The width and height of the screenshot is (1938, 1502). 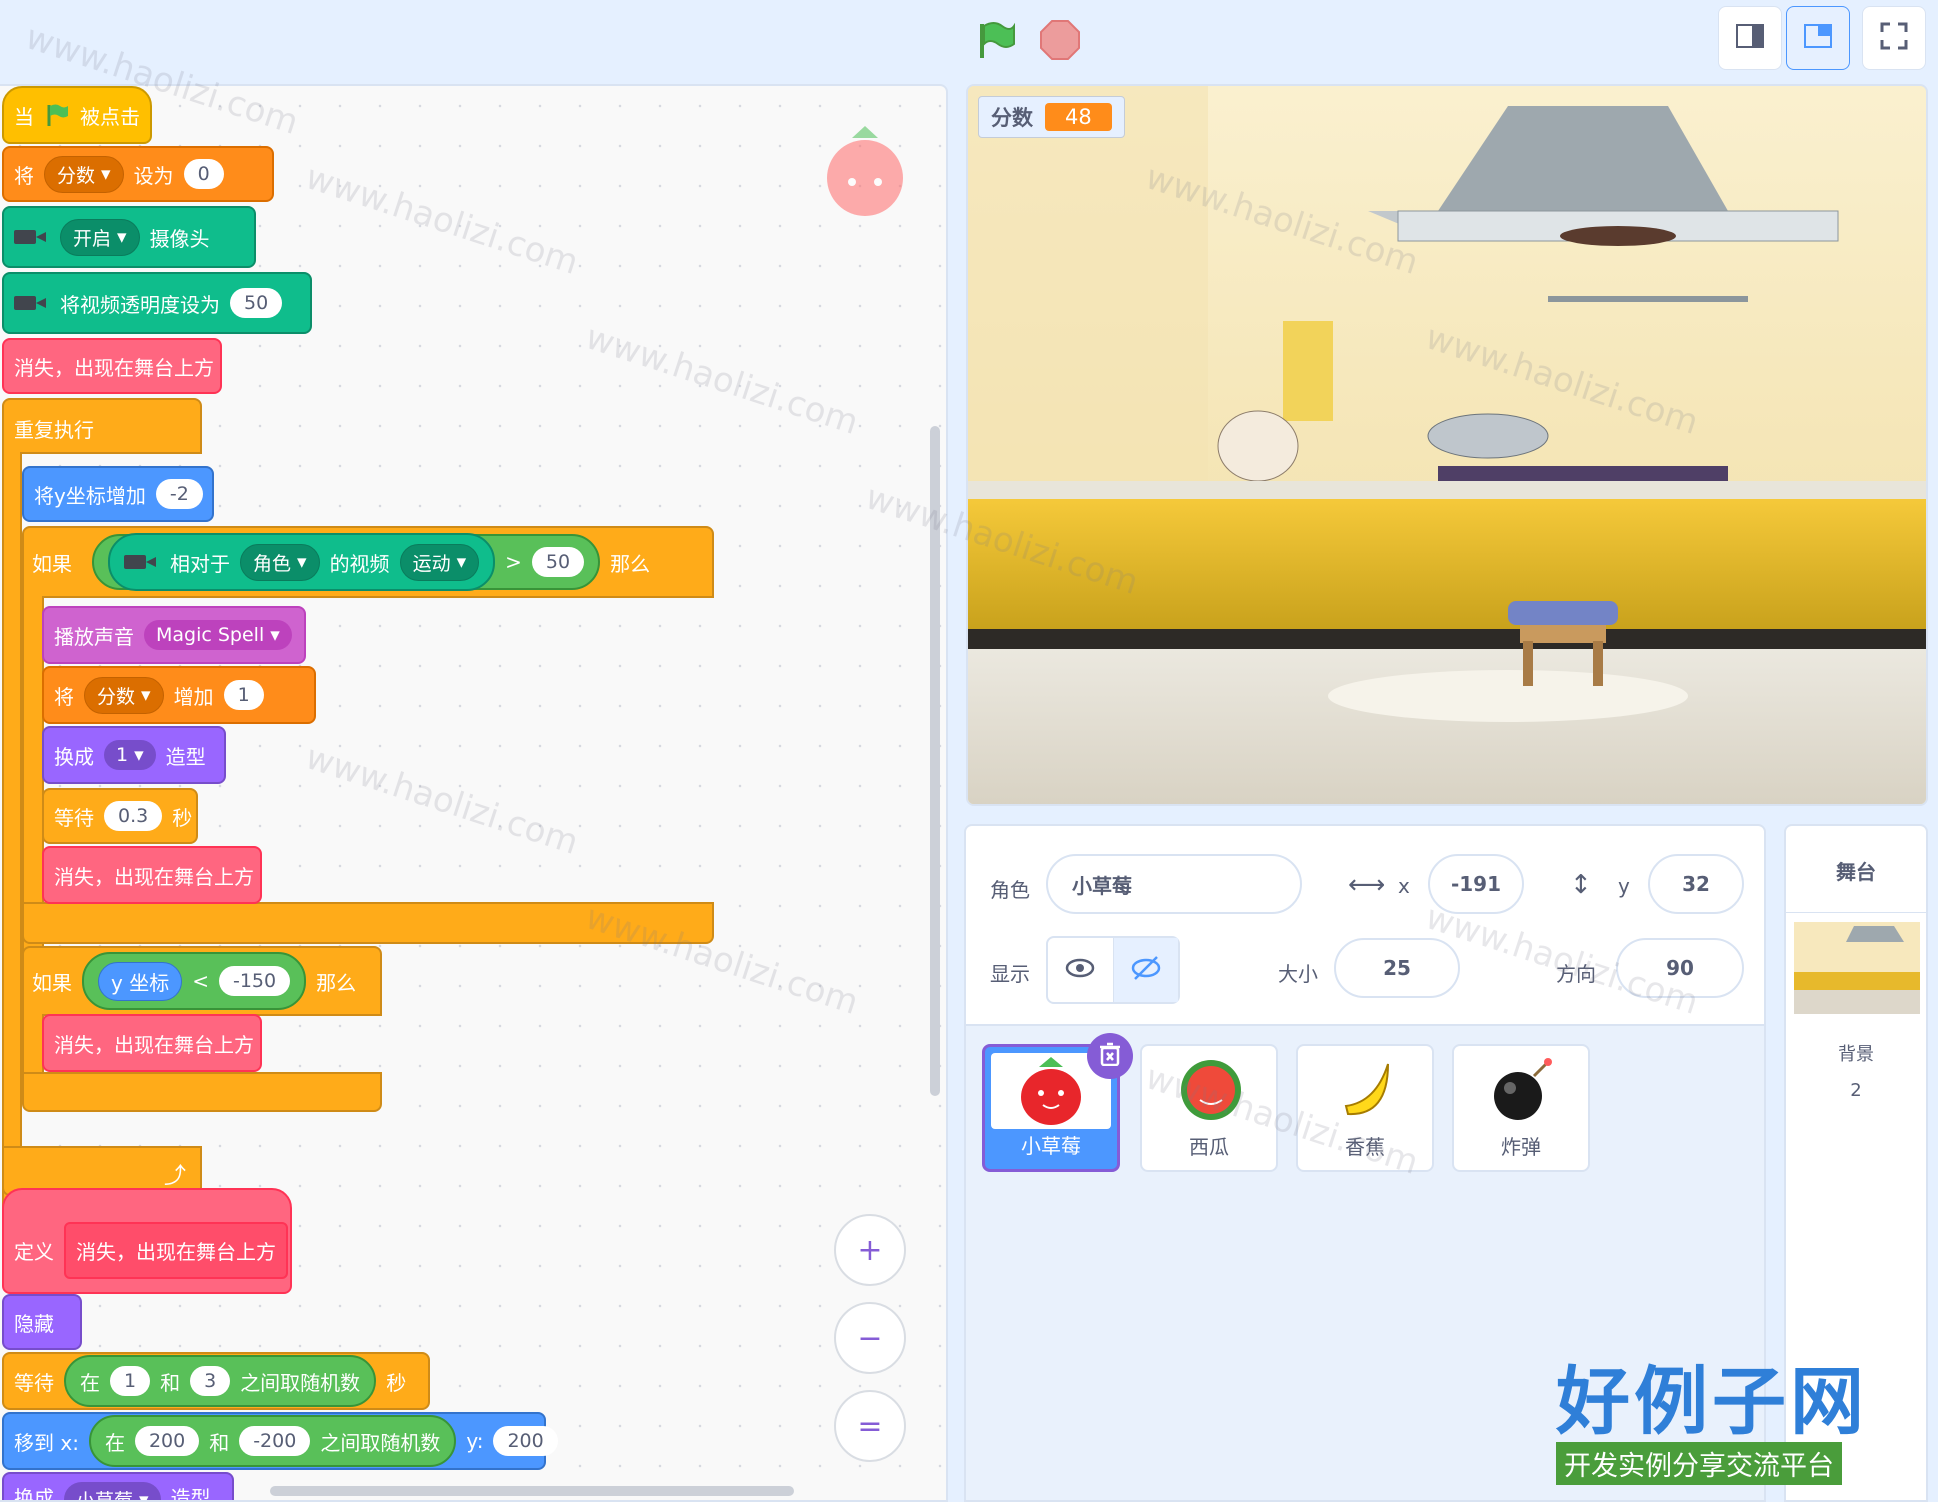 What do you see at coordinates (1818, 38) in the screenshot?
I see `normal-stage-button` at bounding box center [1818, 38].